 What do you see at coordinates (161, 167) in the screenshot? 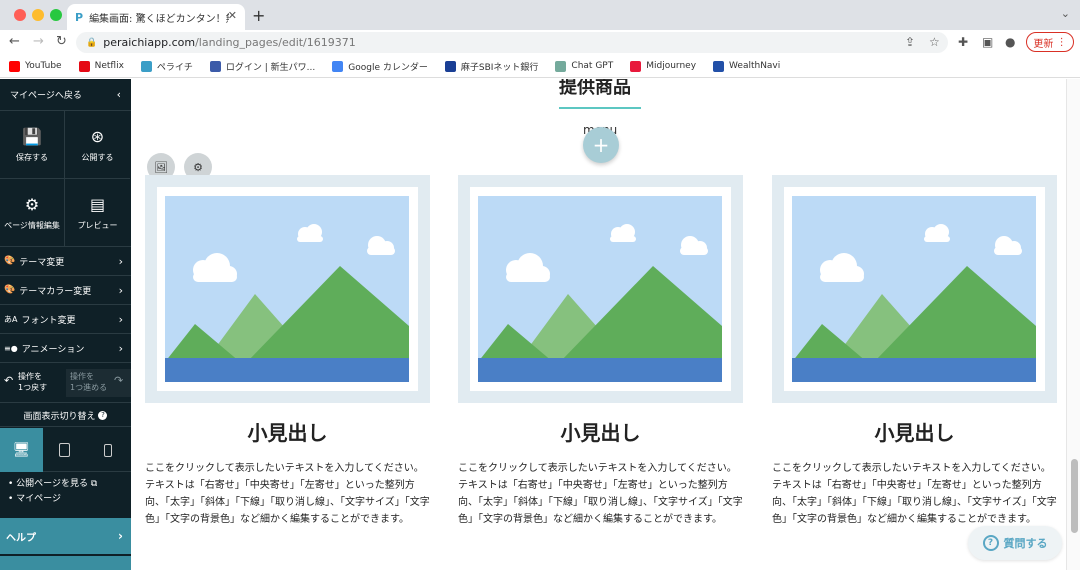
I see `image-icon: 🖼` at bounding box center [161, 167].